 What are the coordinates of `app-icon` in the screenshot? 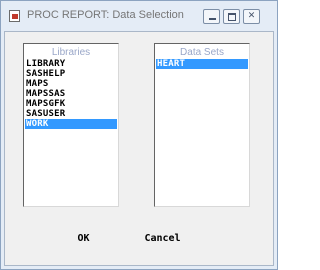 It's located at (14, 16).